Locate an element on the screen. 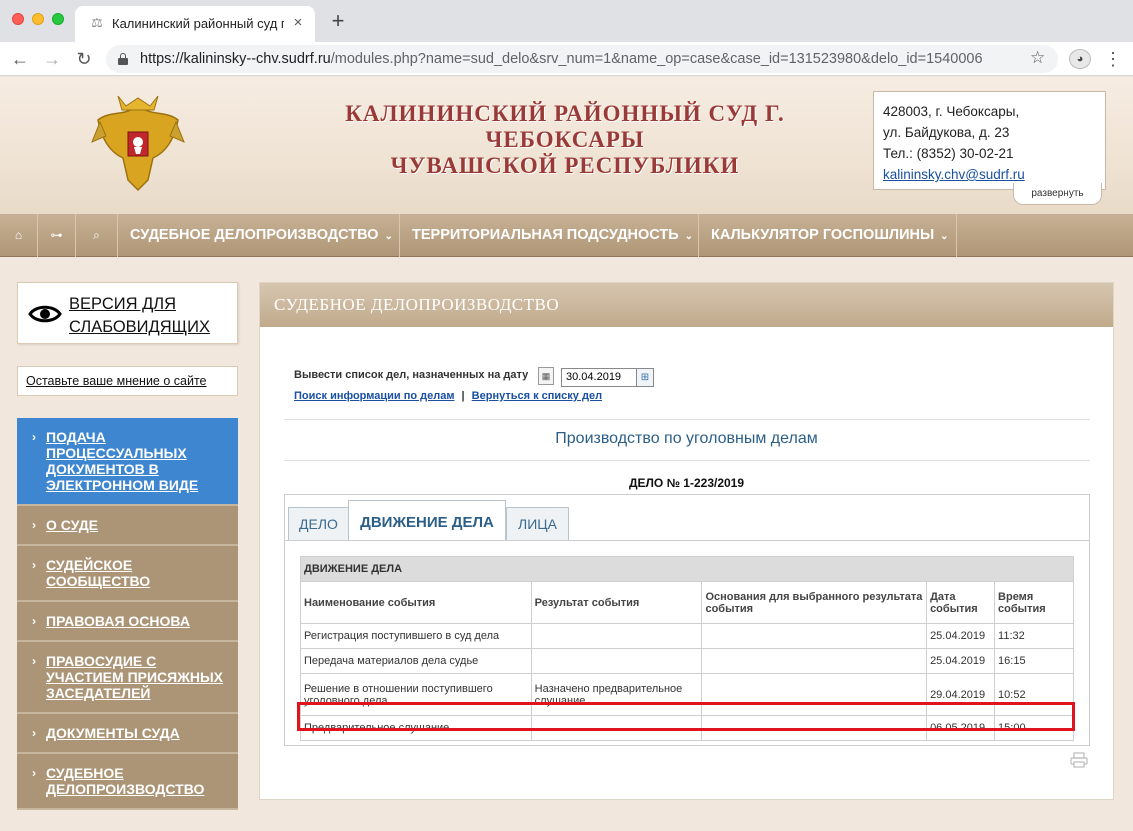 This screenshot has height=831, width=1133. back-to-list-link: Вернуться к списку дел is located at coordinates (537, 396).